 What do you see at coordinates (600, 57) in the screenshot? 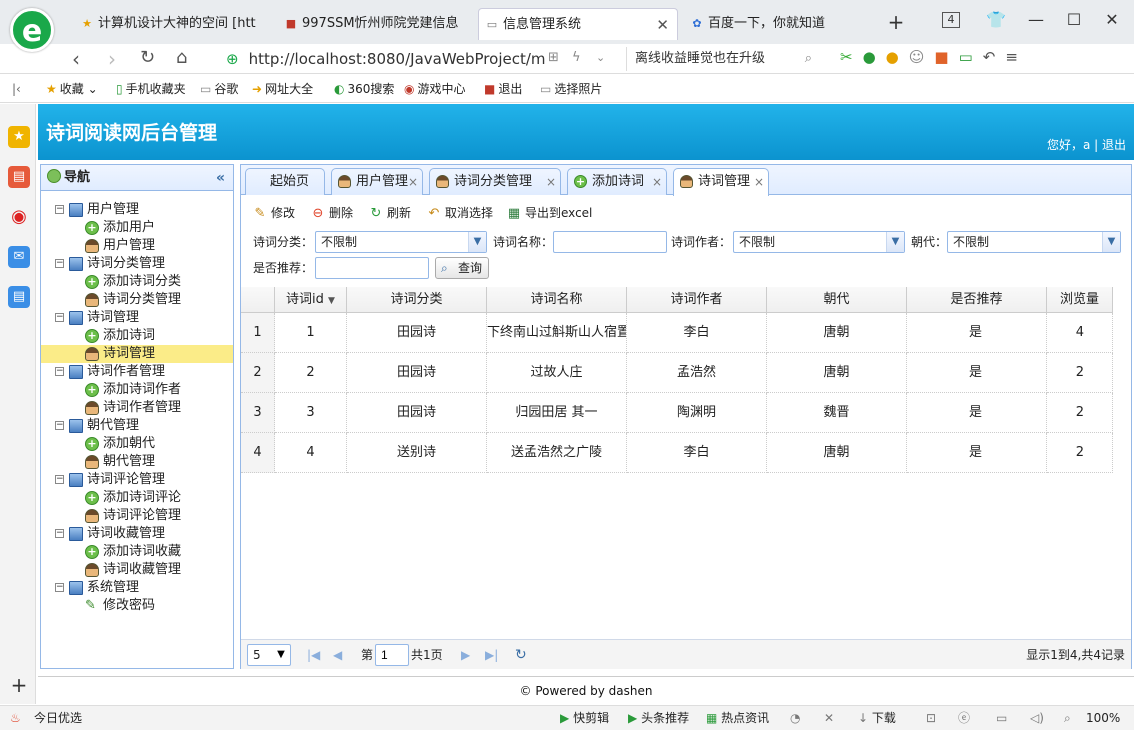
I see `chevron-down-icon: ⌄` at bounding box center [600, 57].